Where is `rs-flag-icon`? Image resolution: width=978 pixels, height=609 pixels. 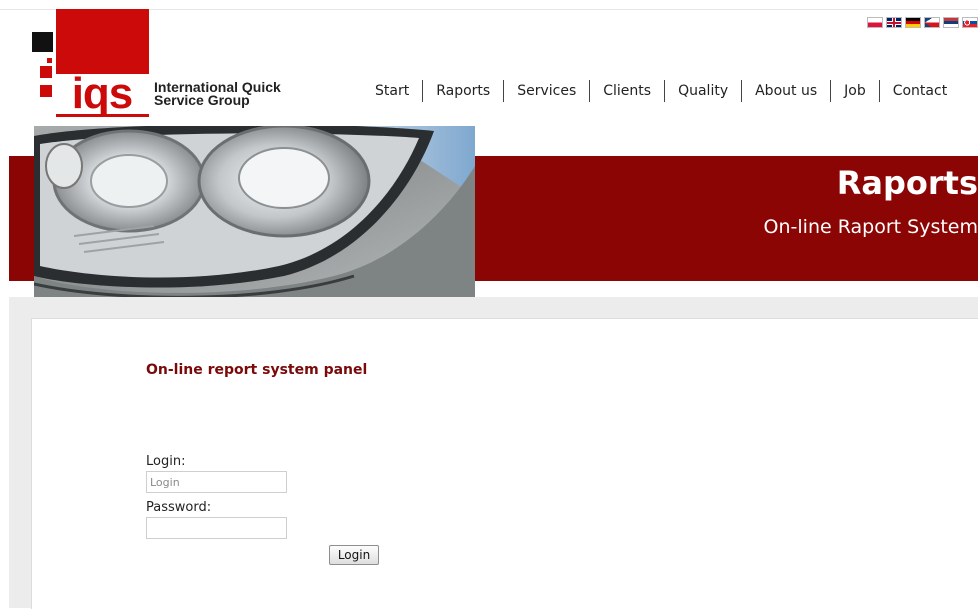 rs-flag-icon is located at coordinates (951, 22).